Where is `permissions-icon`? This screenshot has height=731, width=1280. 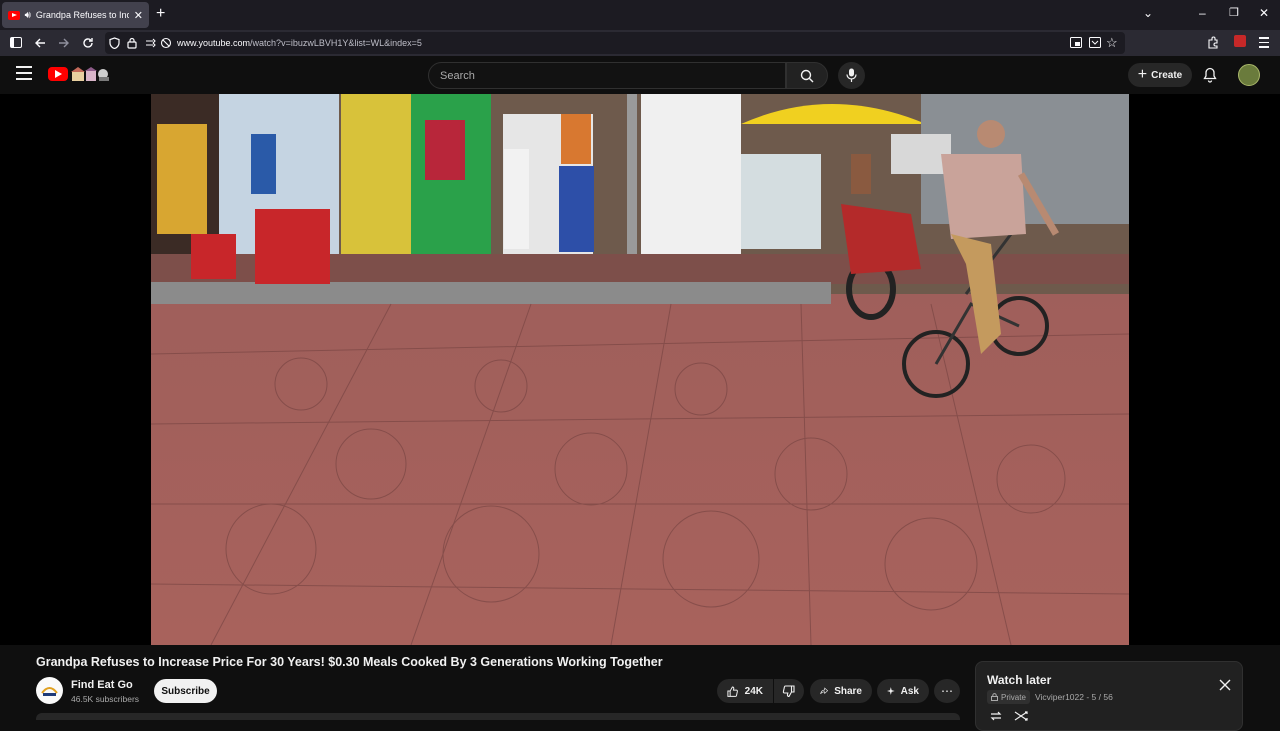 permissions-icon is located at coordinates (151, 43).